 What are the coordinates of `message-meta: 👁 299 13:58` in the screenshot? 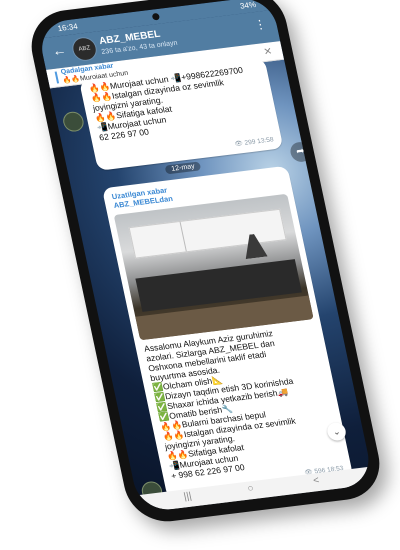 It's located at (254, 142).